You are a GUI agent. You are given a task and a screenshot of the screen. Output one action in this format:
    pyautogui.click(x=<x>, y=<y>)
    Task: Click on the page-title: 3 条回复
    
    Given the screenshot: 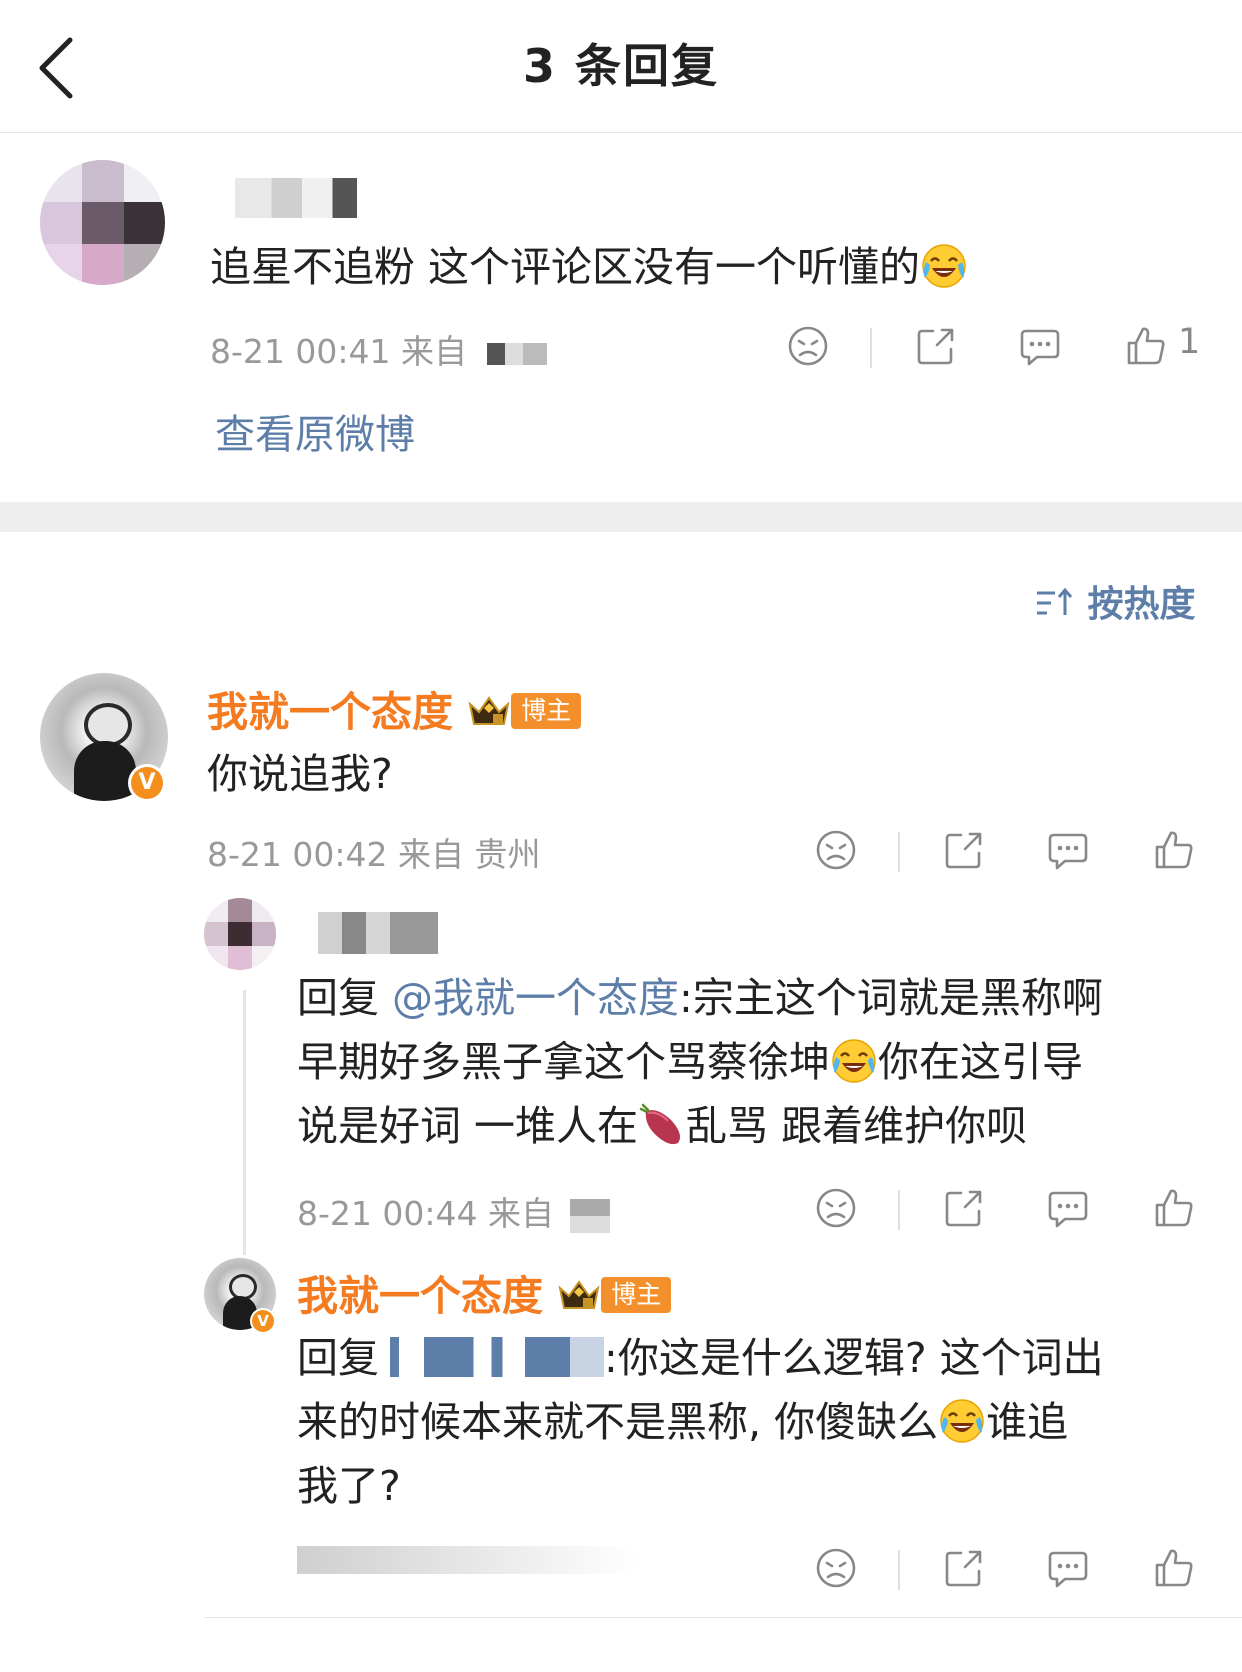 What is the action you would take?
    pyautogui.click(x=621, y=66)
    